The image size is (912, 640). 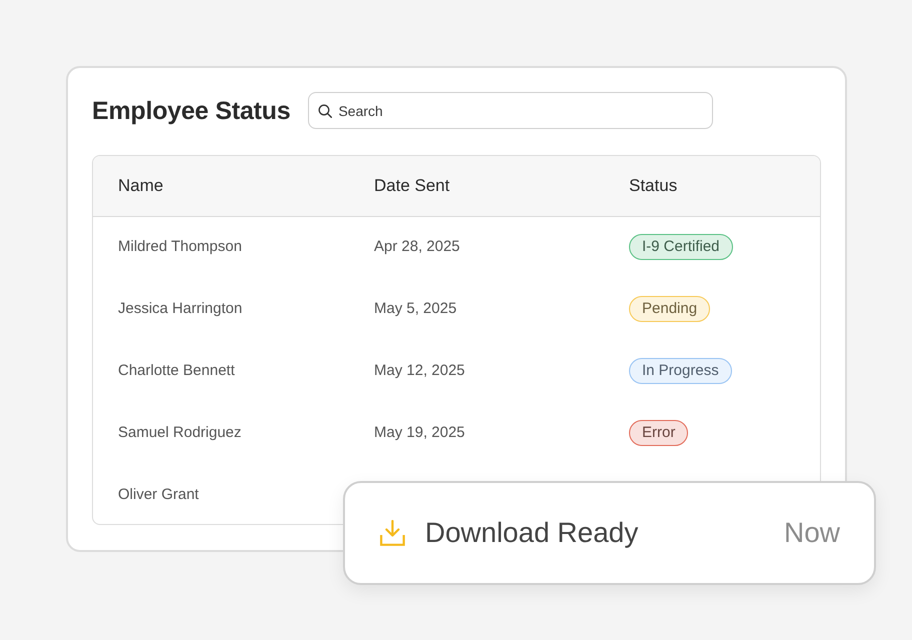 I want to click on download-icon, so click(x=392, y=533).